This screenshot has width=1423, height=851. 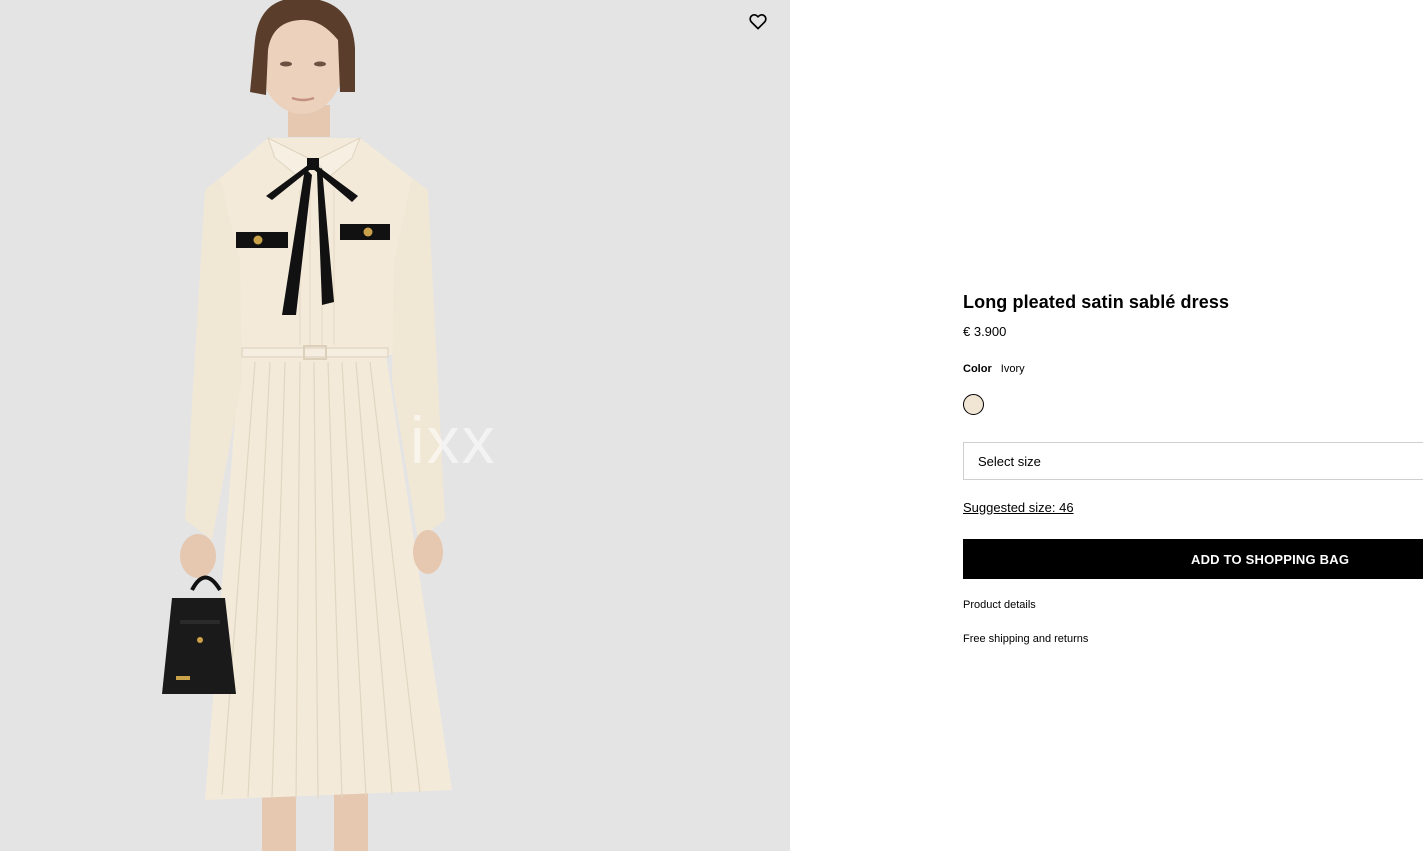 What do you see at coordinates (999, 605) in the screenshot?
I see `product-details-link: Product details` at bounding box center [999, 605].